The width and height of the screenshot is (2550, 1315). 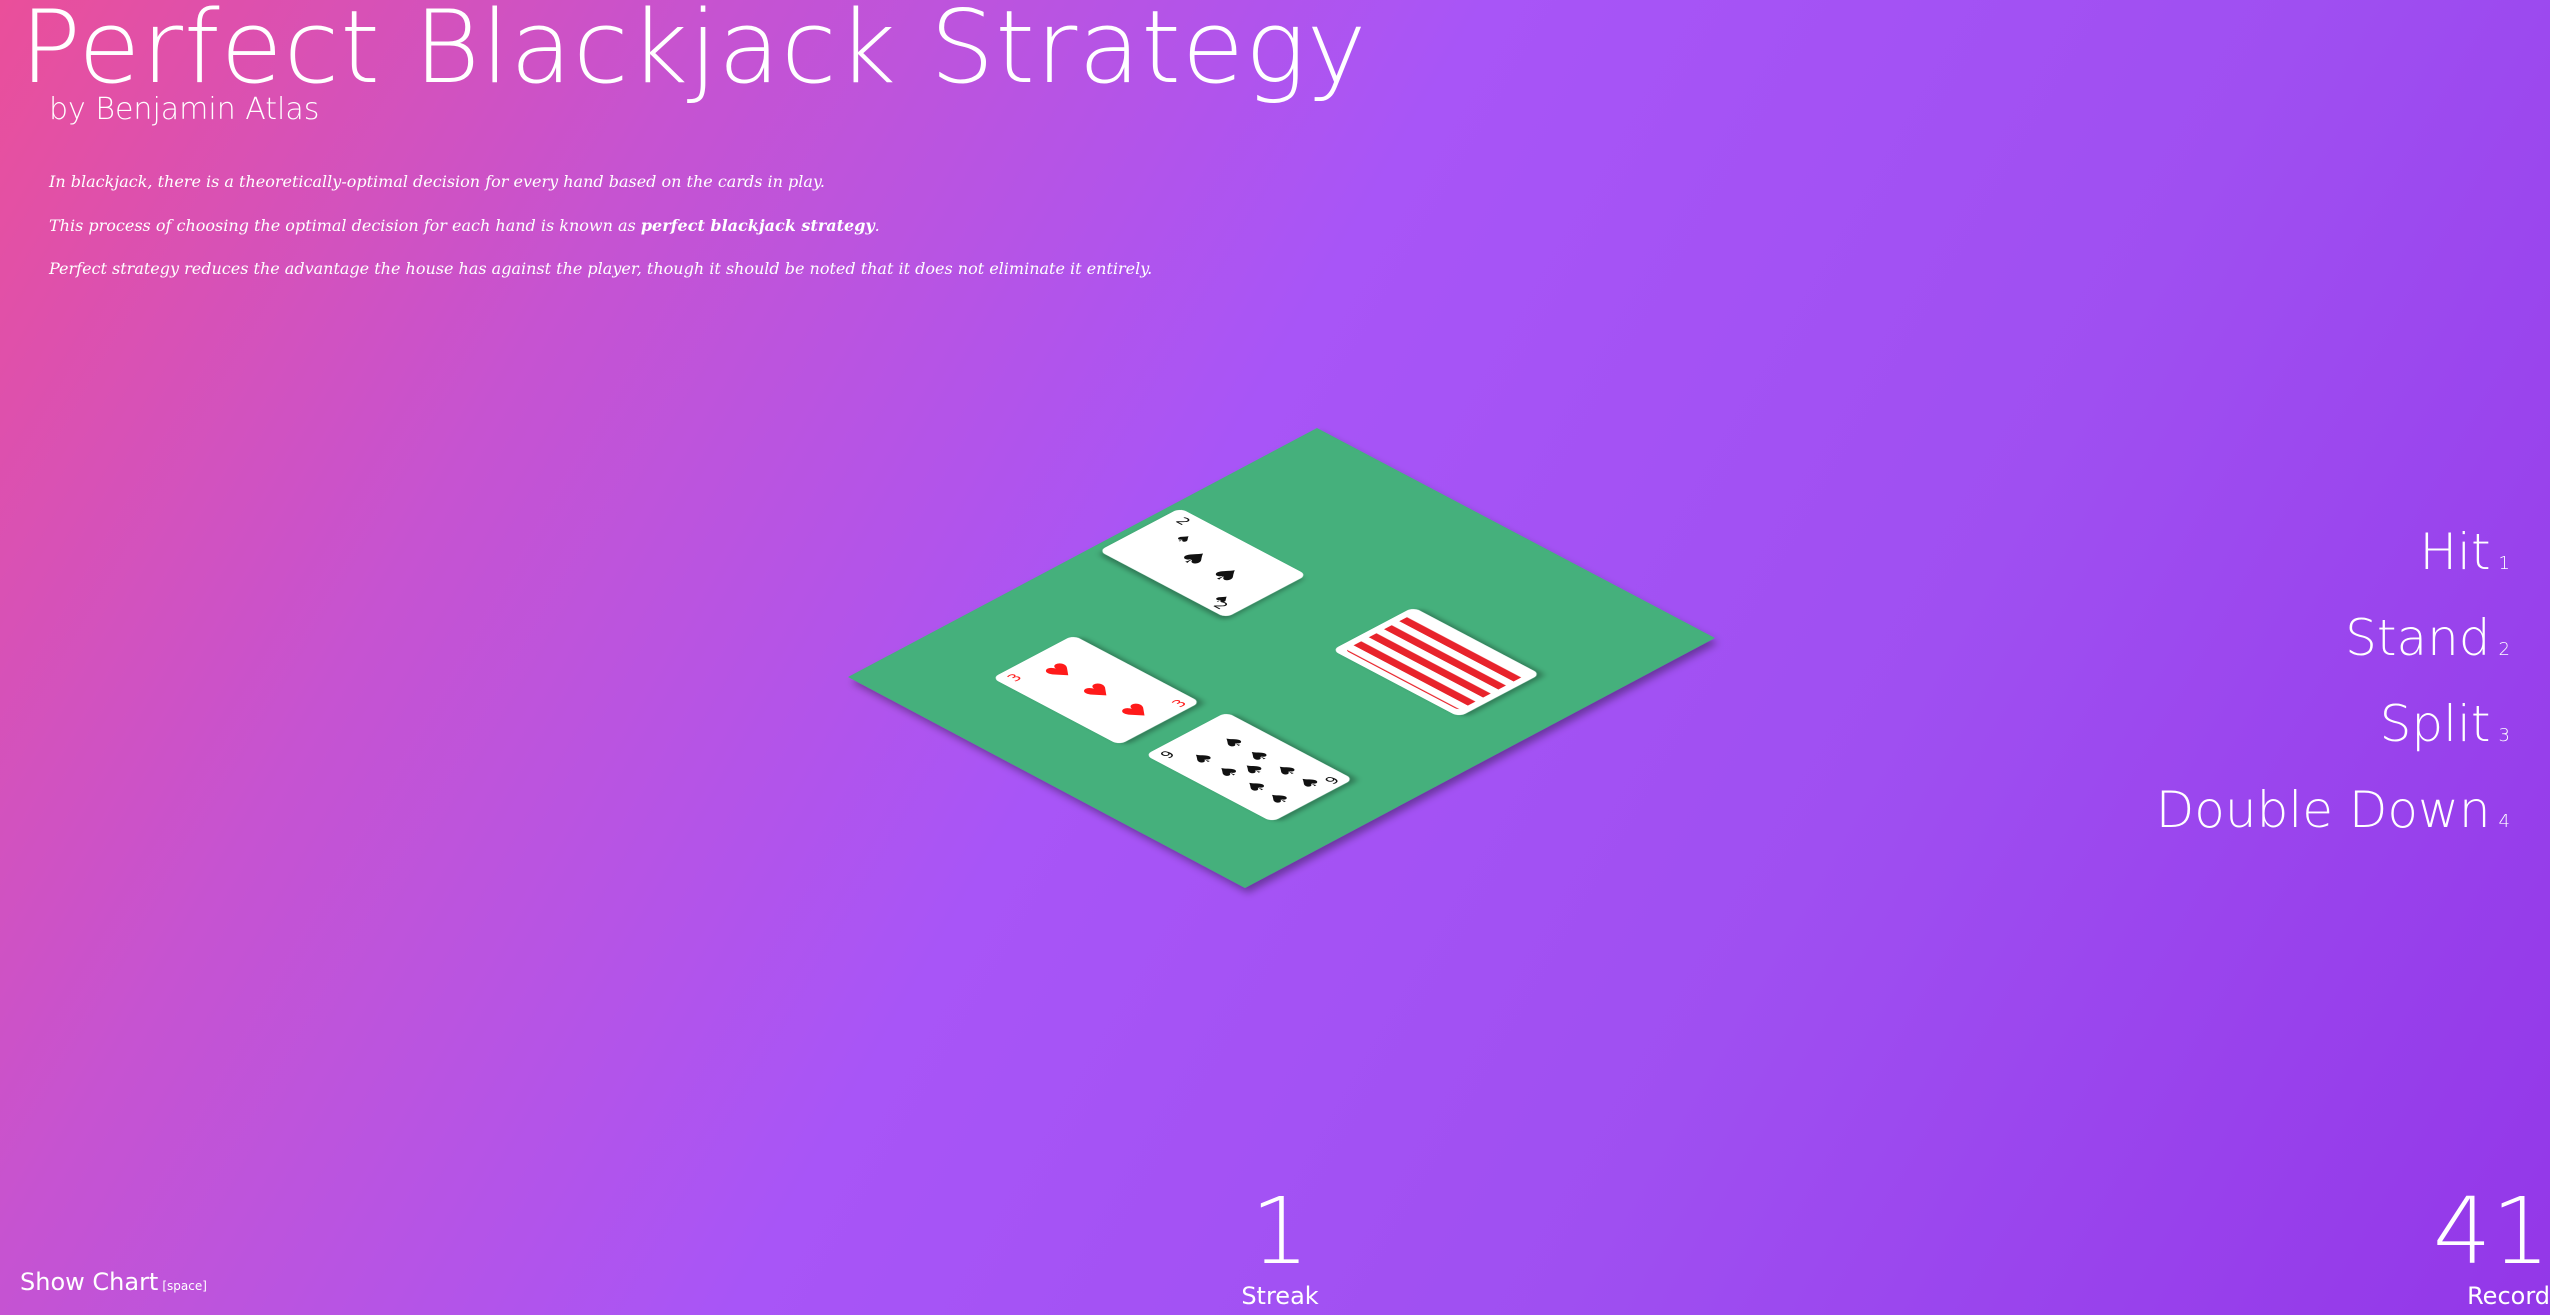 What do you see at coordinates (2504, 649) in the screenshot?
I see `stand-shortcut: 2` at bounding box center [2504, 649].